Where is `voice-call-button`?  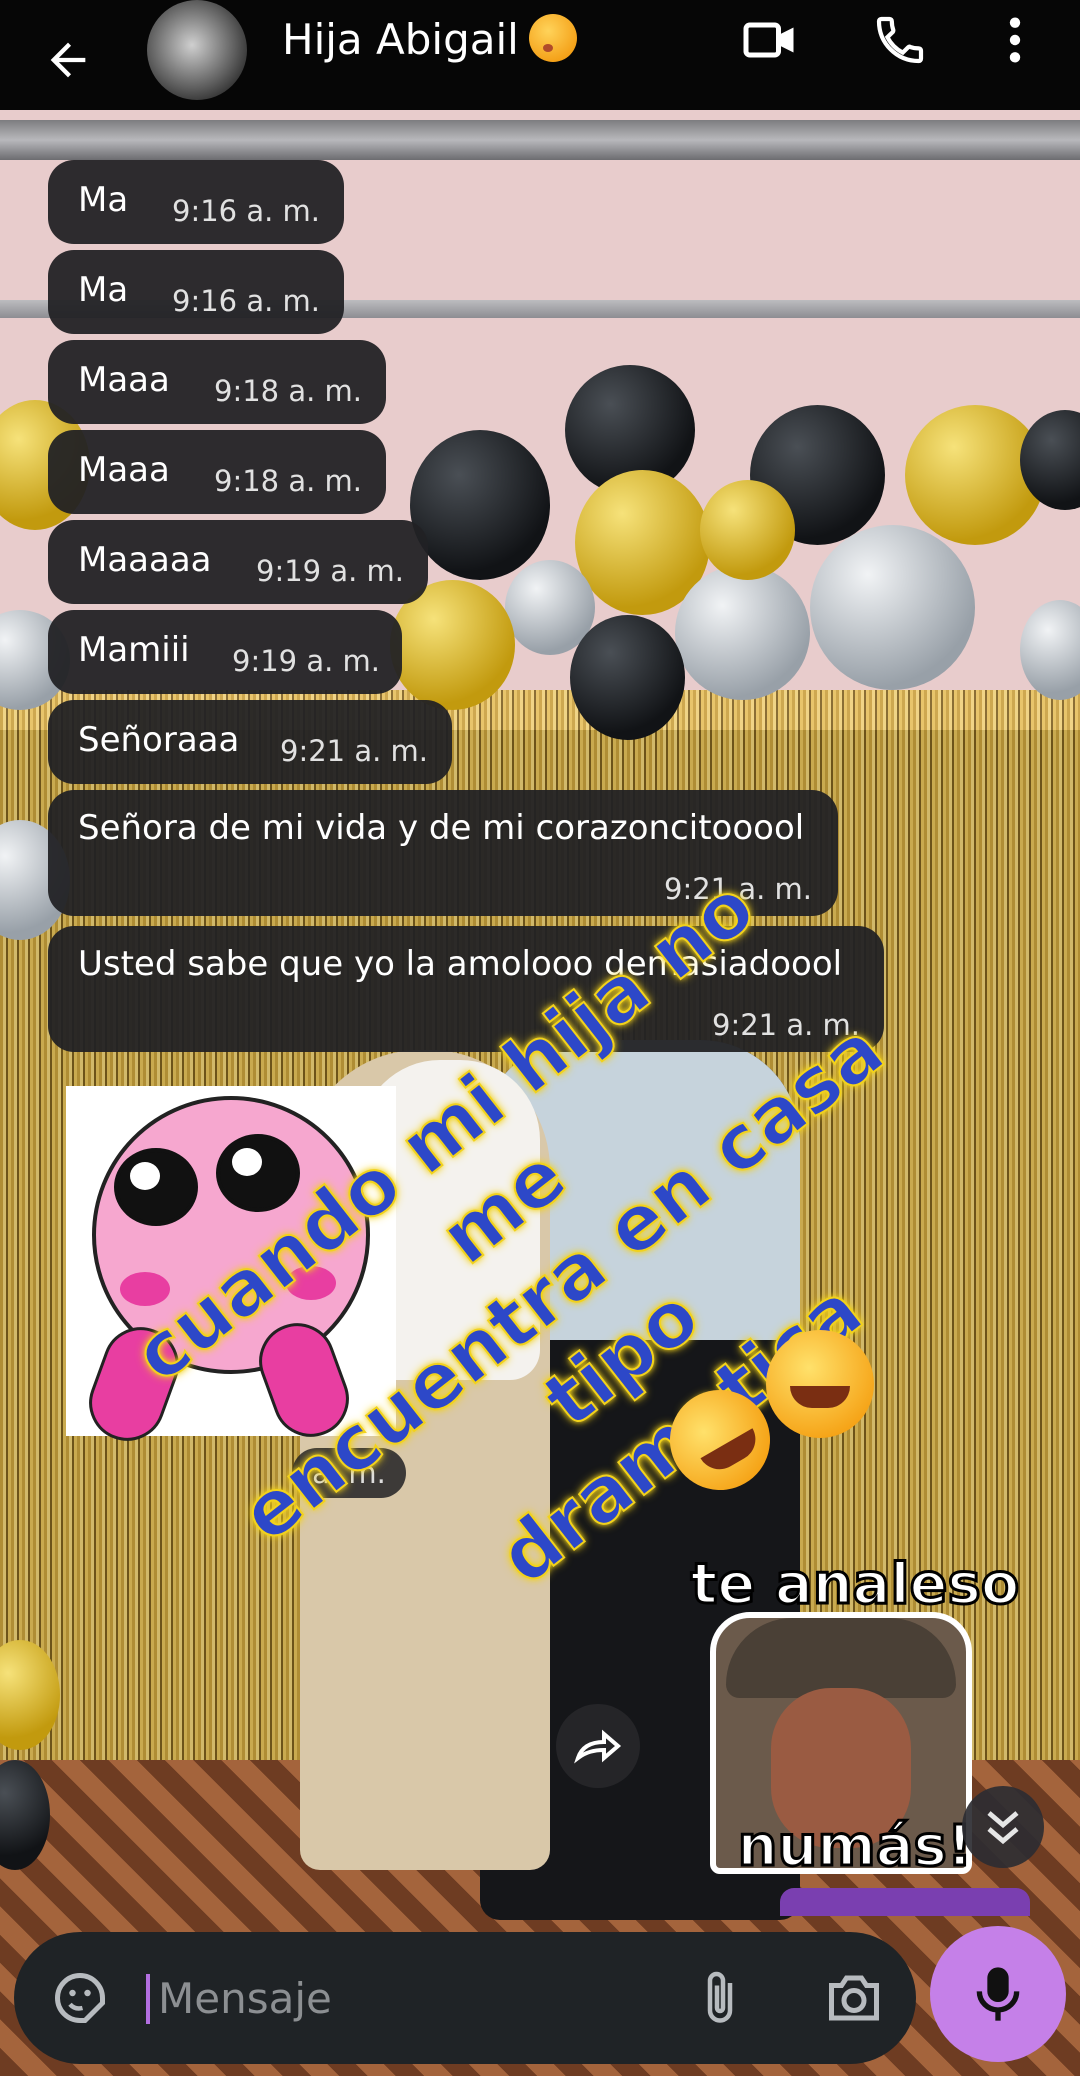
voice-call-button is located at coordinates (900, 40).